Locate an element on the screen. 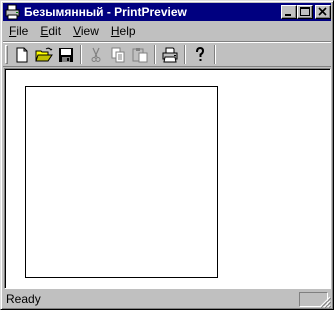 The width and height of the screenshot is (334, 310). print-button is located at coordinates (170, 55).